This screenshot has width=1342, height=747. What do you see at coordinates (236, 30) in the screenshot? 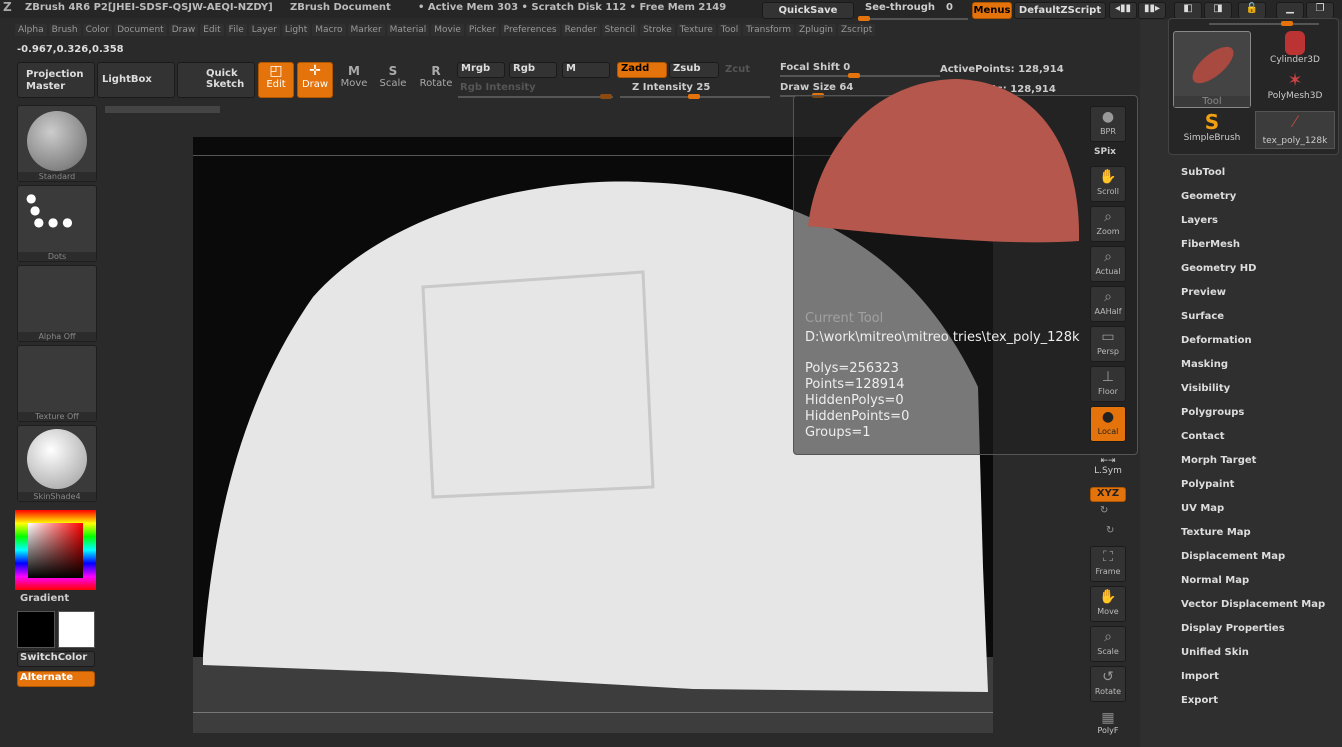
I see `menu-file: File` at bounding box center [236, 30].